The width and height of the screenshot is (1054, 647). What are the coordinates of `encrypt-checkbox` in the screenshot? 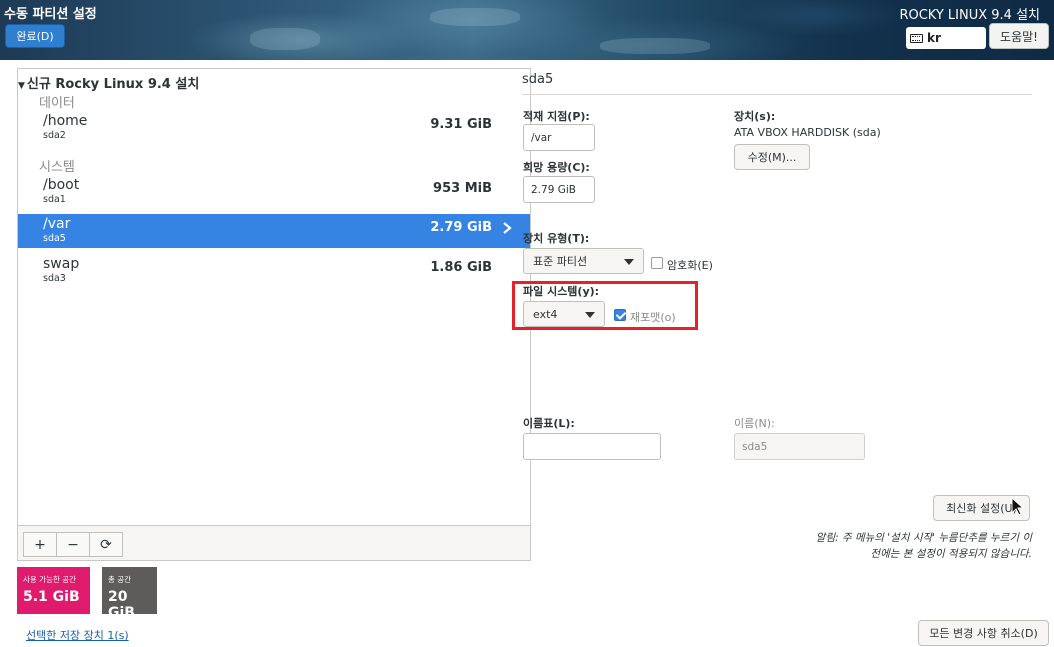 It's located at (657, 263).